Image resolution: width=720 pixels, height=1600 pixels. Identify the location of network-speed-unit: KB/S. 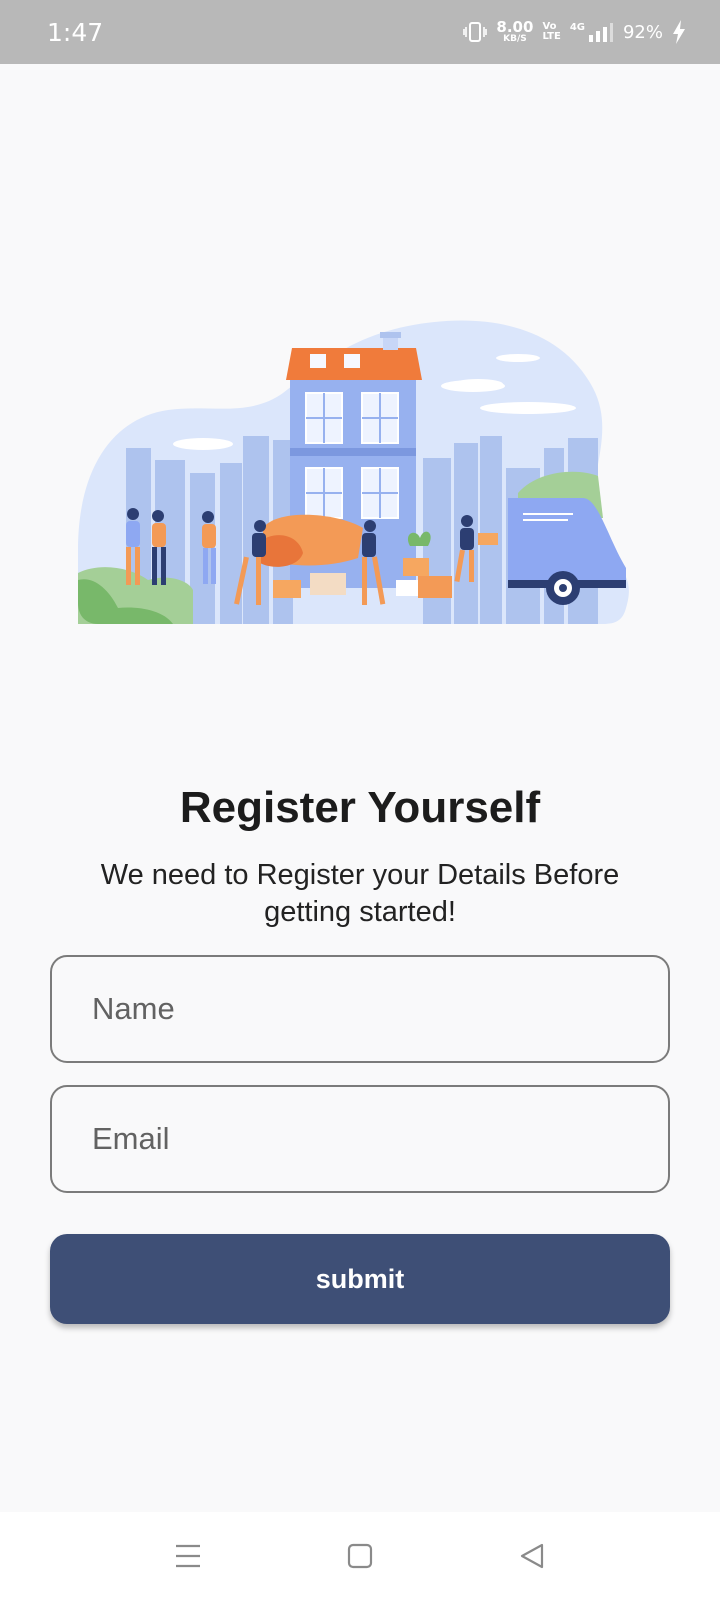
(515, 39).